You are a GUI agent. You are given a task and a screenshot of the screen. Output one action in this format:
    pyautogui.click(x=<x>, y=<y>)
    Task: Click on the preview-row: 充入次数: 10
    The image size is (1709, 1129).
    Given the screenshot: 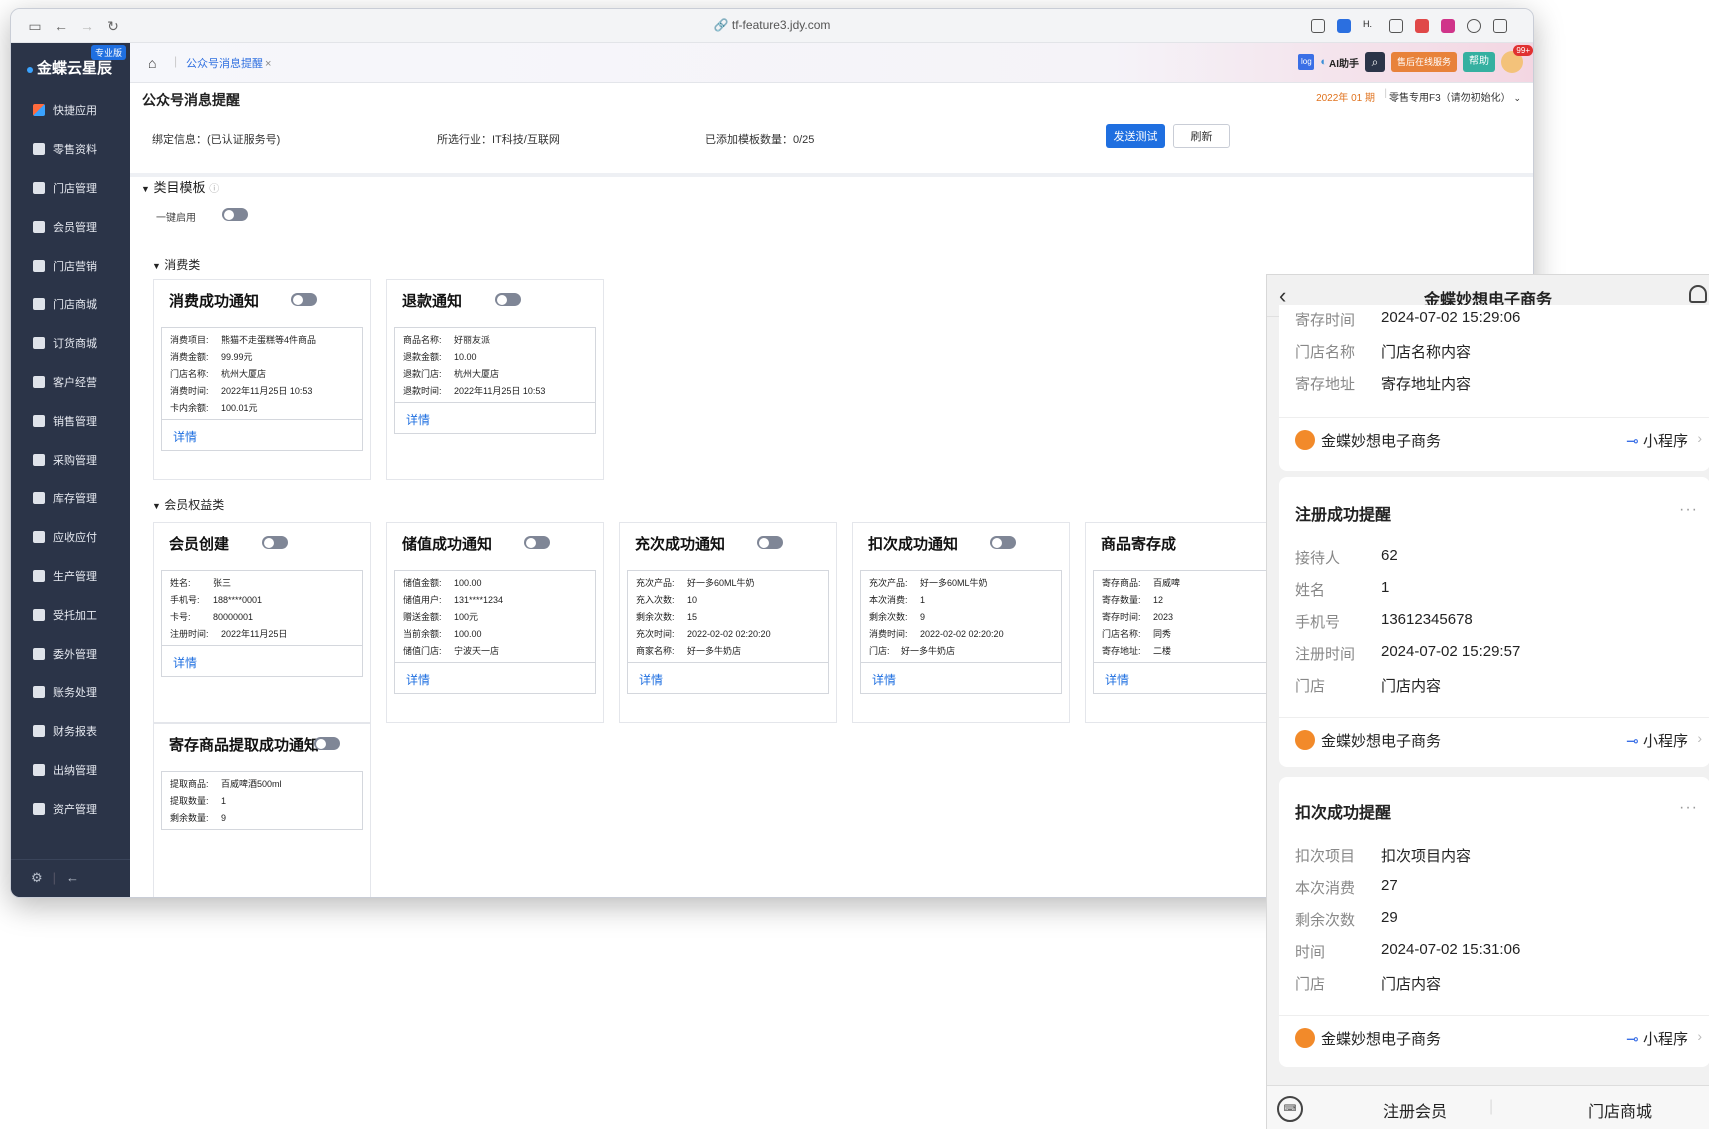 What is the action you would take?
    pyautogui.click(x=732, y=600)
    